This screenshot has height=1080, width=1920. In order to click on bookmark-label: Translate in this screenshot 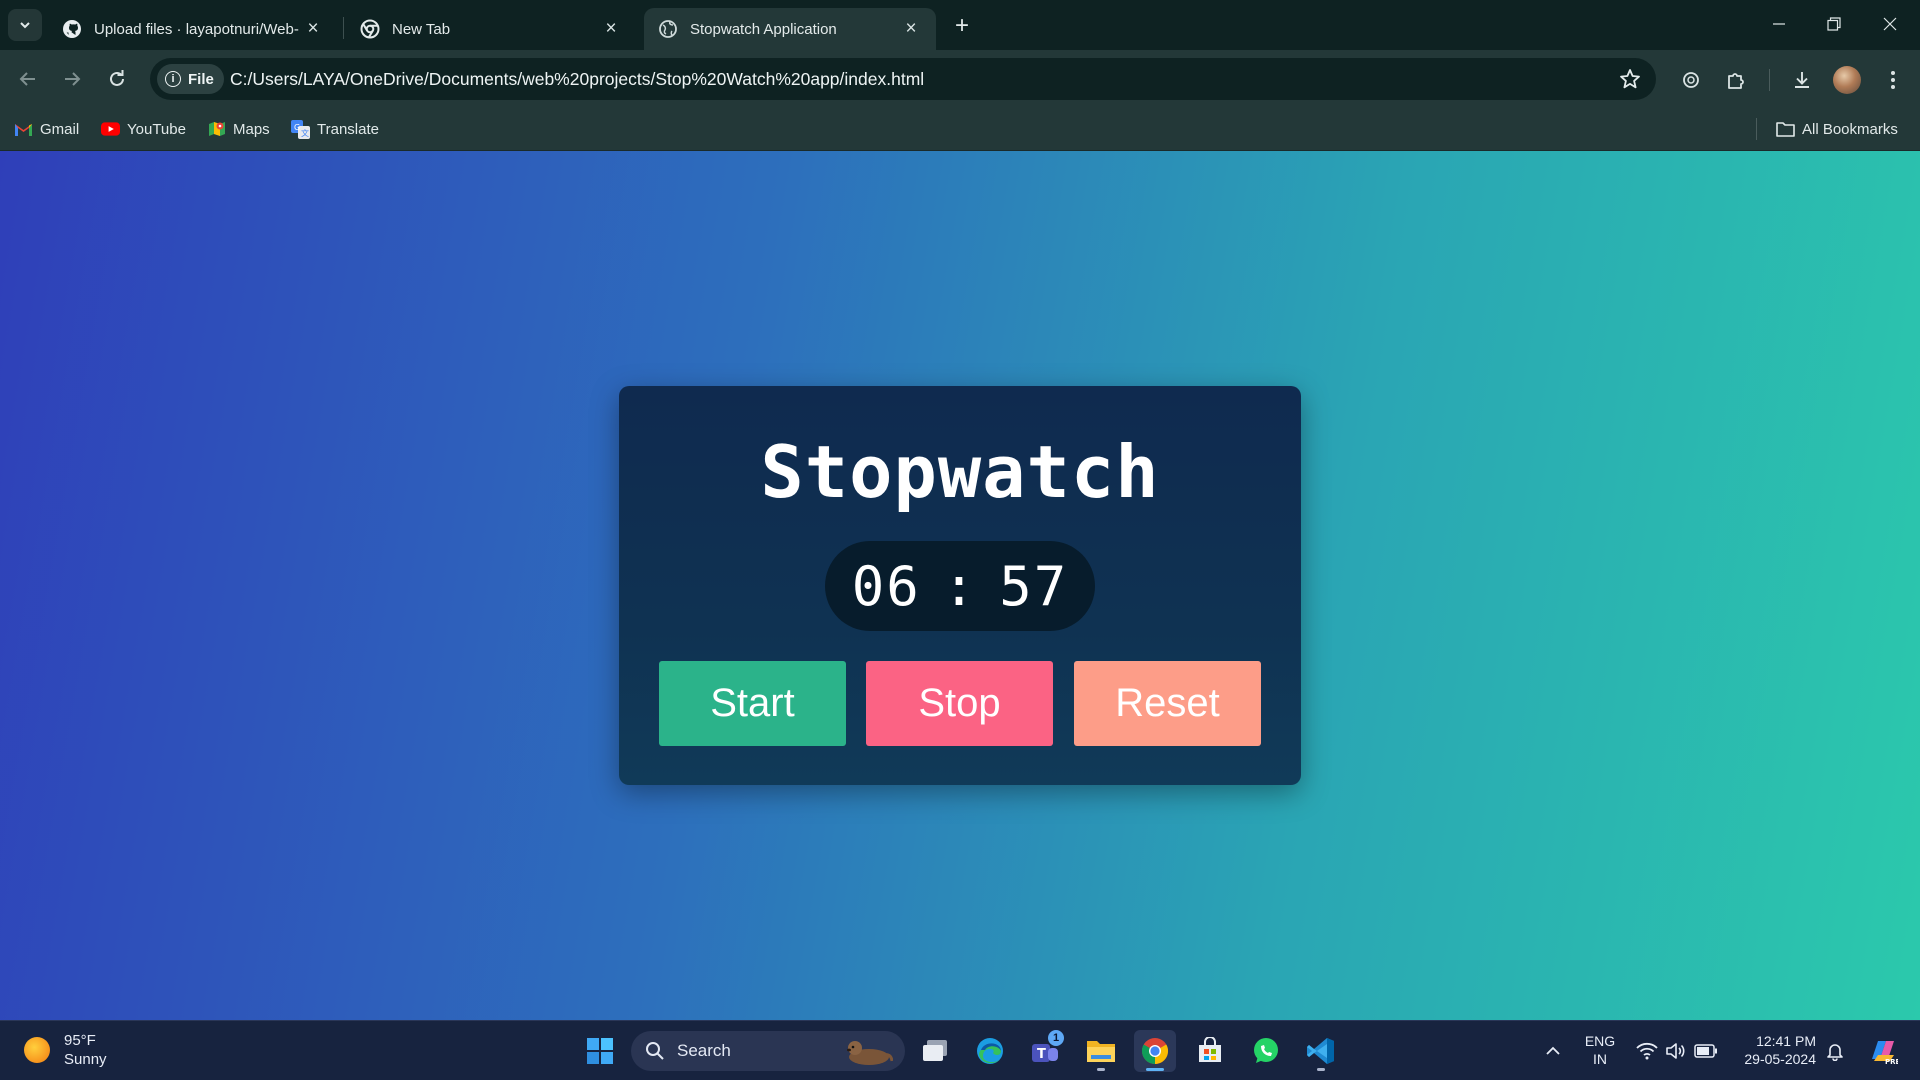, I will do `click(348, 129)`.